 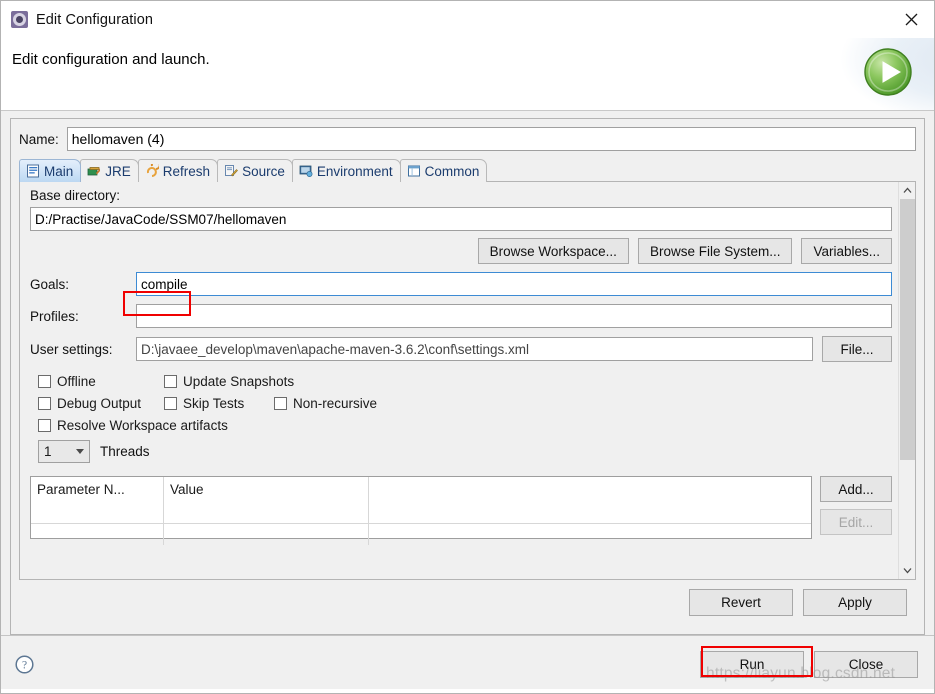 I want to click on checkbox-resolve-workspace-artifacts-label: Resolve Workspace artifacts, so click(x=142, y=425).